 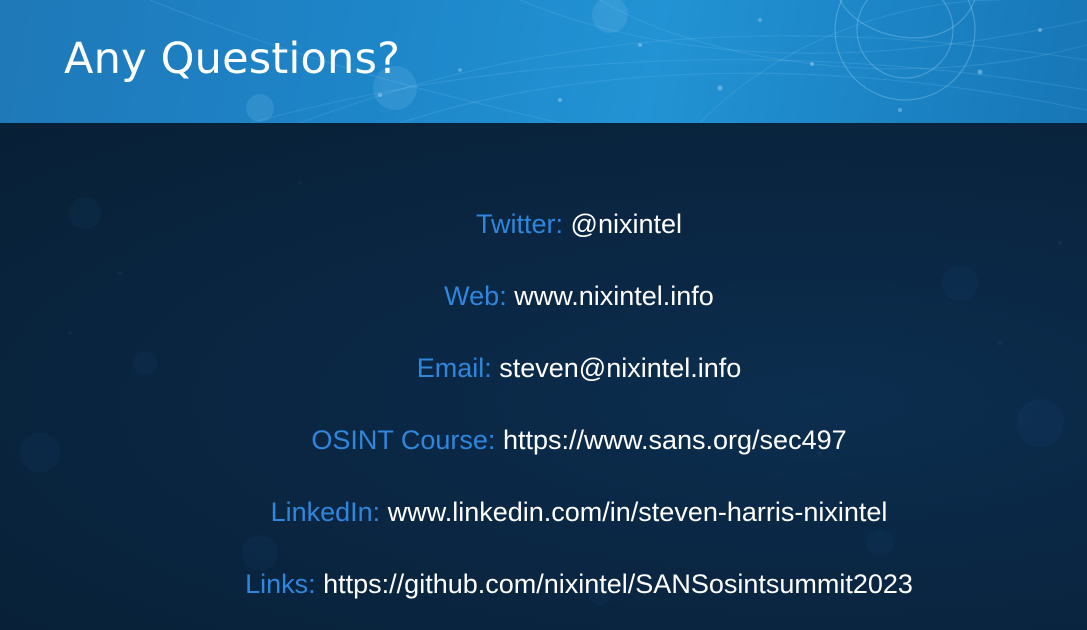 What do you see at coordinates (325, 512) in the screenshot?
I see `contact-label: LinkedIn:` at bounding box center [325, 512].